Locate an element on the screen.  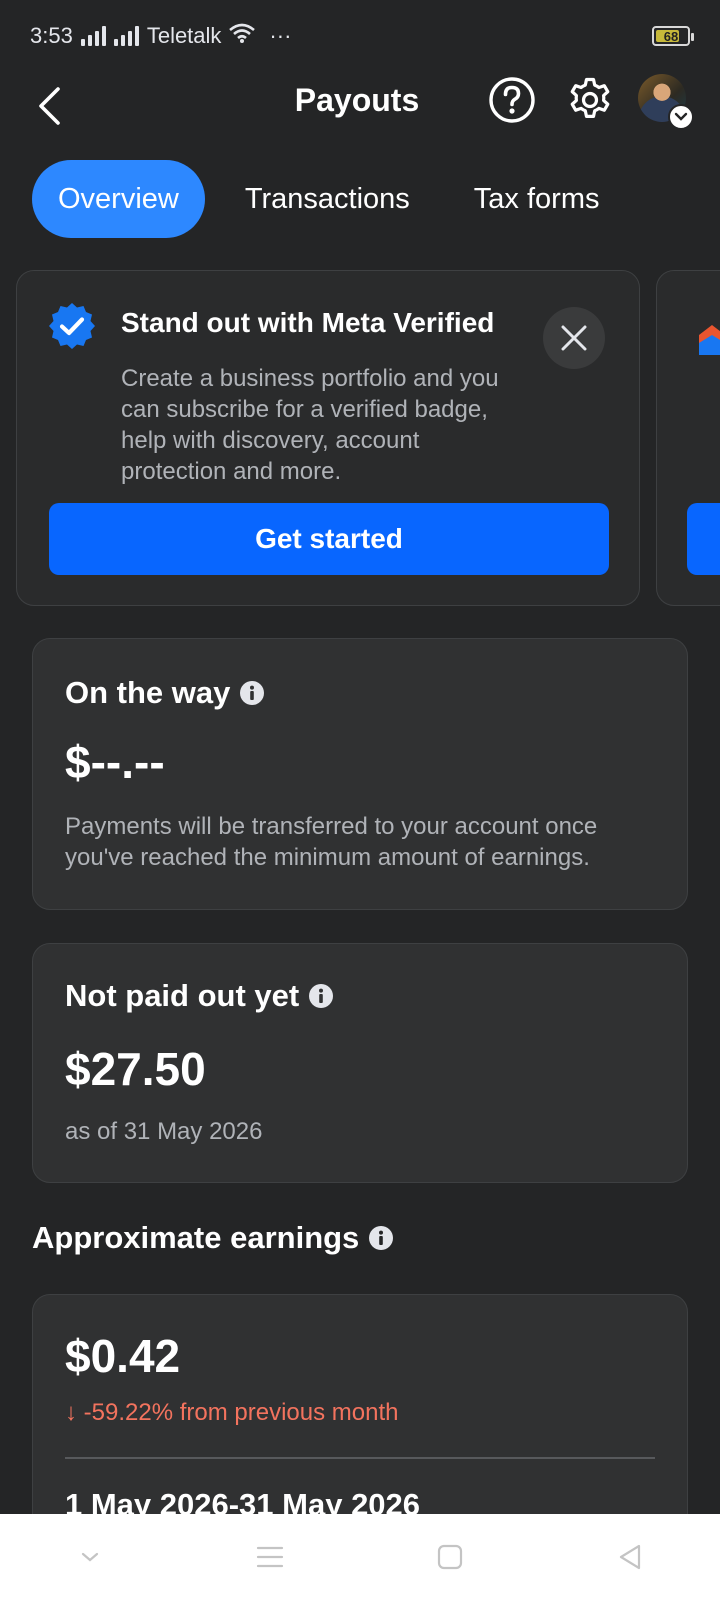
get-started-button: Get started is located at coordinates (329, 539).